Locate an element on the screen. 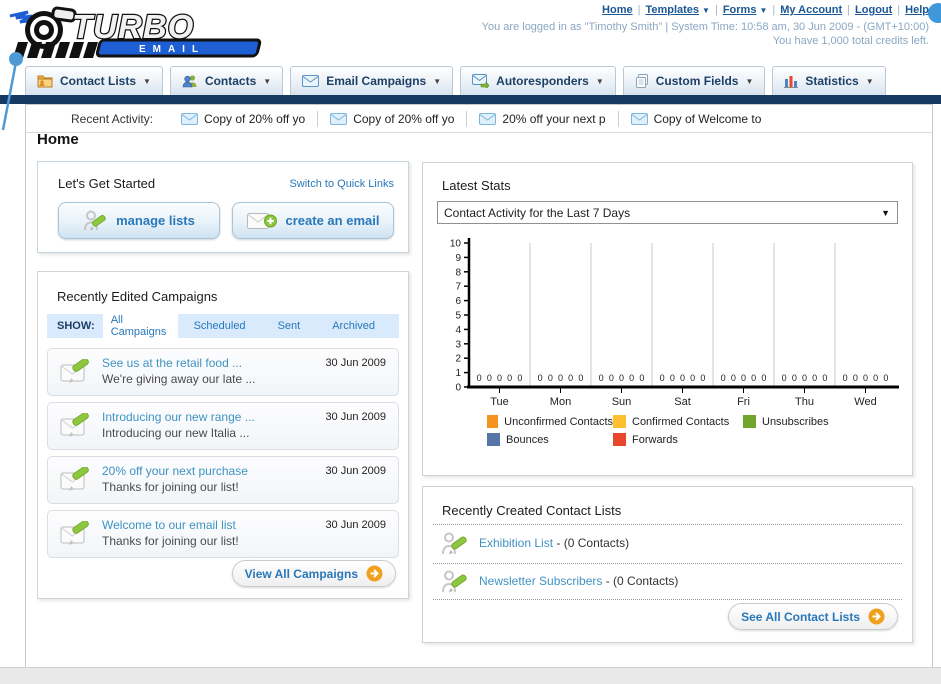 This screenshot has width=941, height=684. logo-title: TURBO is located at coordinates (133, 26).